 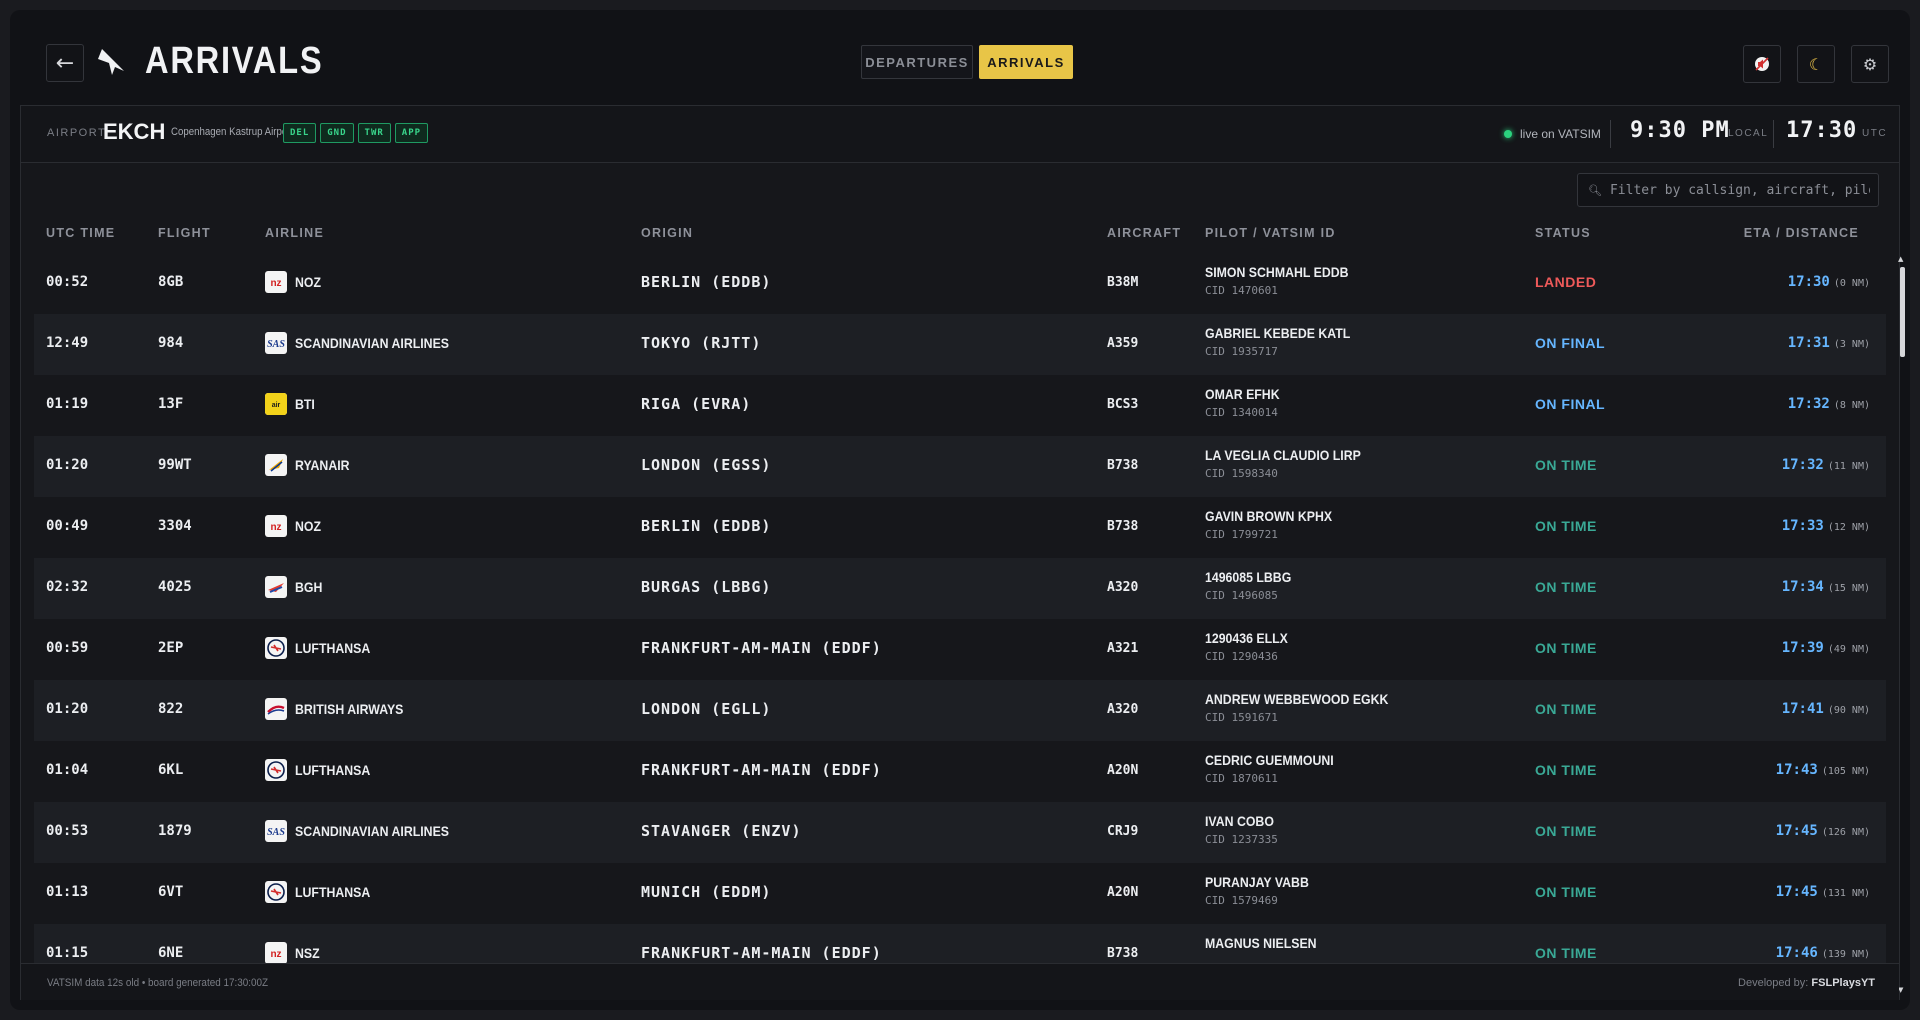 I want to click on eta-distance: (12 NM), so click(x=1848, y=527).